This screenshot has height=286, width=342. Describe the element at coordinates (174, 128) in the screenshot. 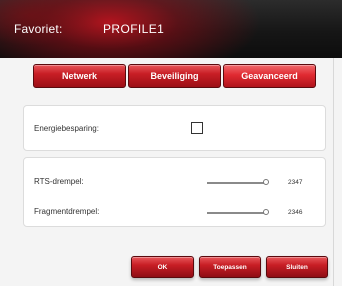

I see `power-saving-section: Energiebesparing:` at that location.